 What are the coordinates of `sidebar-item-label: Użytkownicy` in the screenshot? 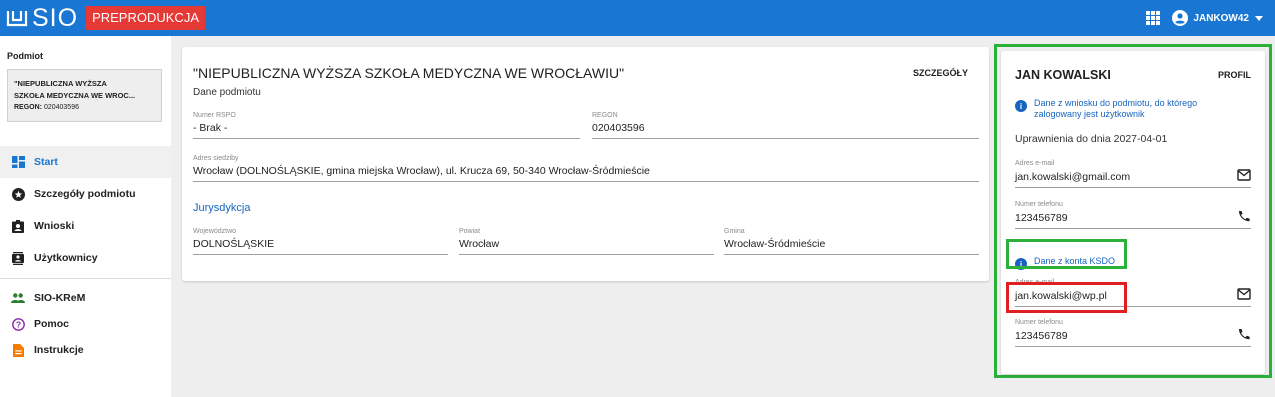 It's located at (66, 258).